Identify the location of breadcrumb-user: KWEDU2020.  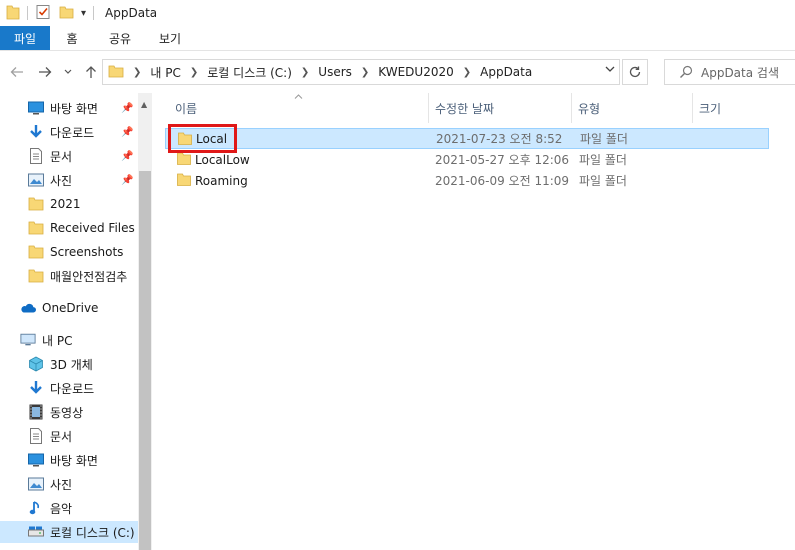
(415, 72).